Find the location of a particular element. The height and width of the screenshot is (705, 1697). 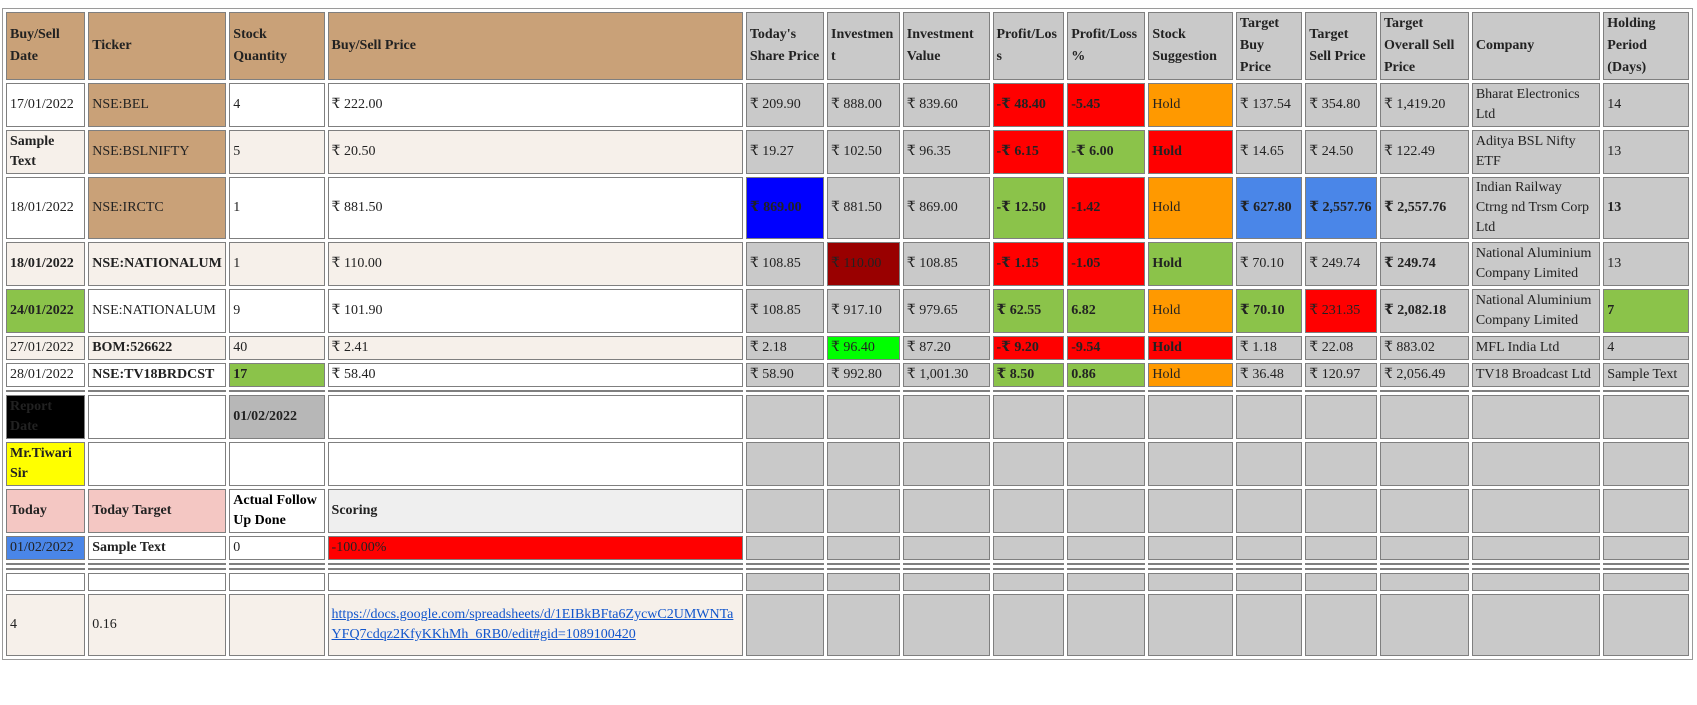

cell-price: ₹ 2.41 is located at coordinates (535, 348).